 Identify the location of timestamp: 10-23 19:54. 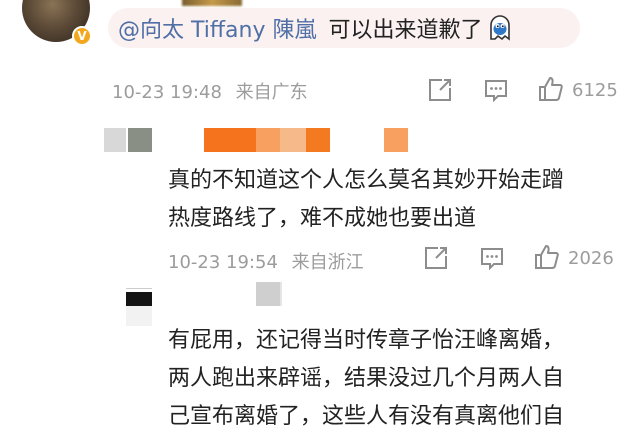
(223, 262).